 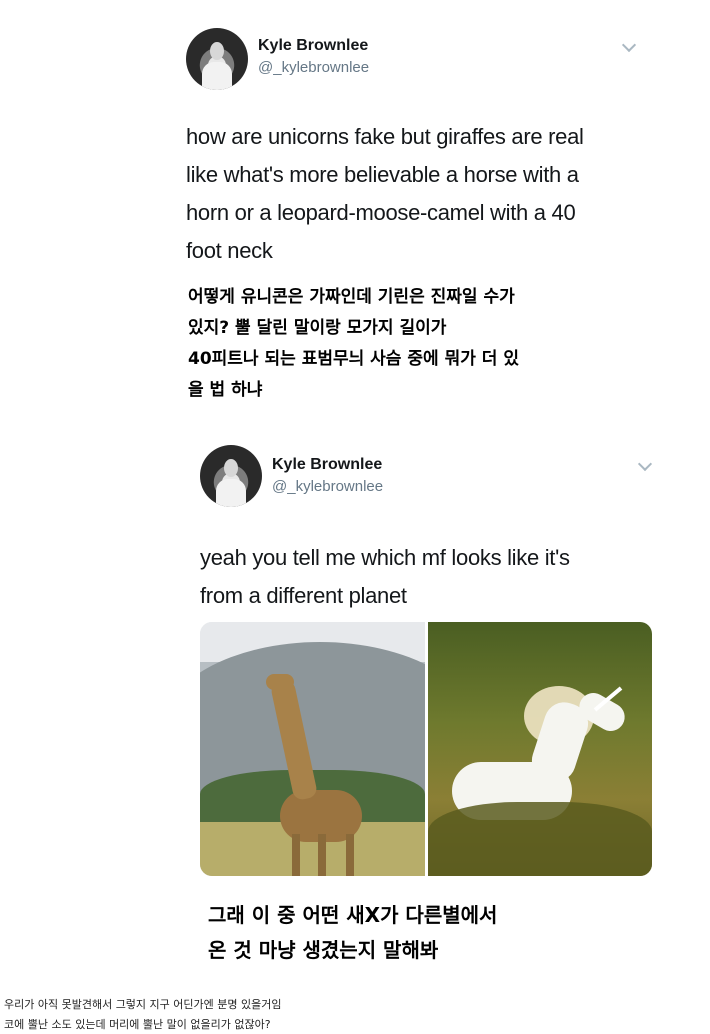 What do you see at coordinates (645, 464) in the screenshot?
I see `chevron-down-icon` at bounding box center [645, 464].